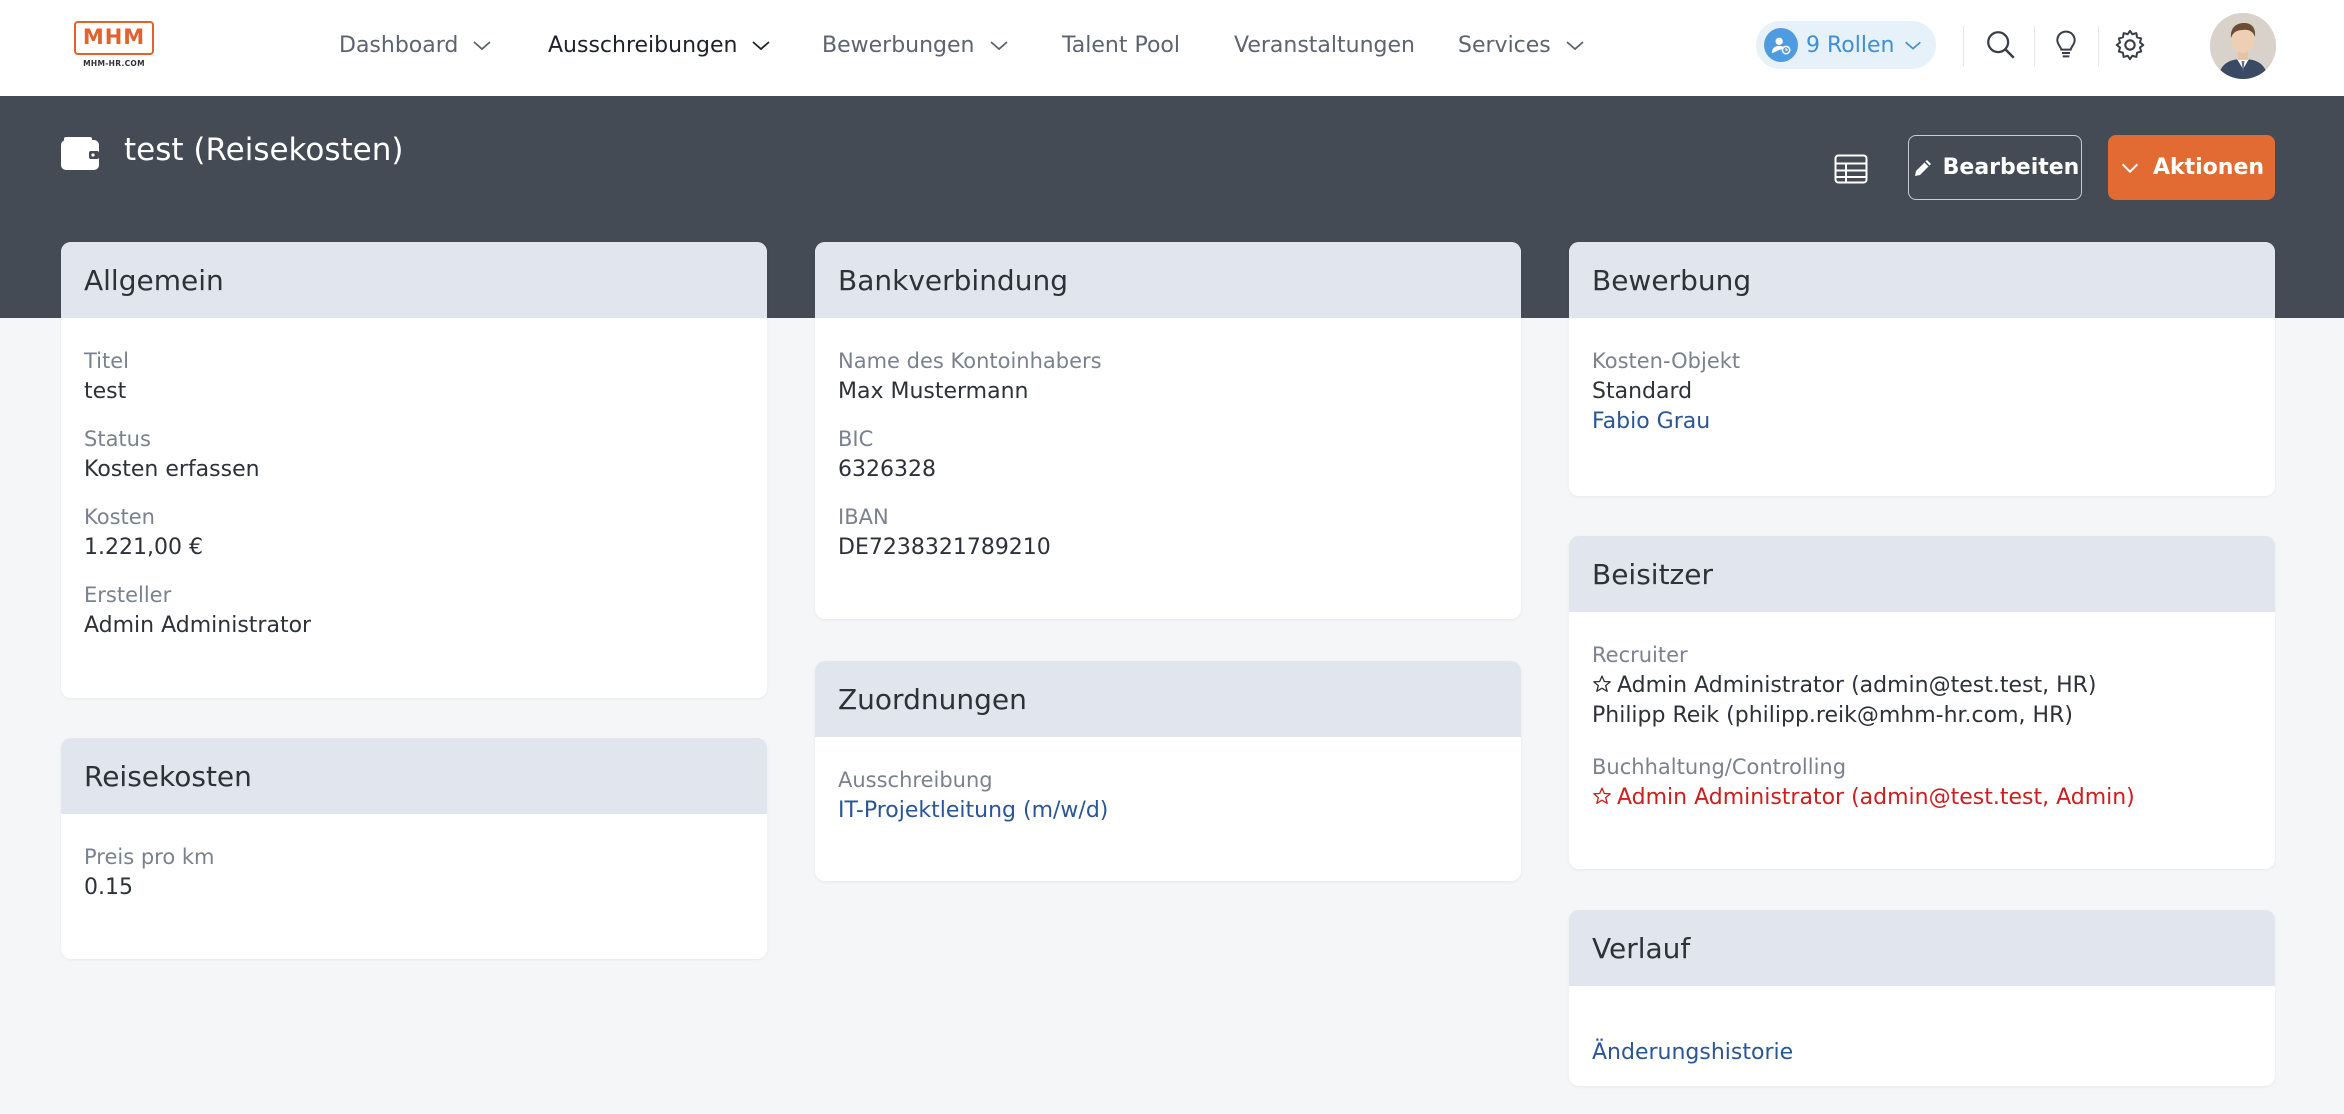 This screenshot has height=1114, width=2344. Describe the element at coordinates (172, 469) in the screenshot. I see `field-value: Kosten erfassen` at that location.